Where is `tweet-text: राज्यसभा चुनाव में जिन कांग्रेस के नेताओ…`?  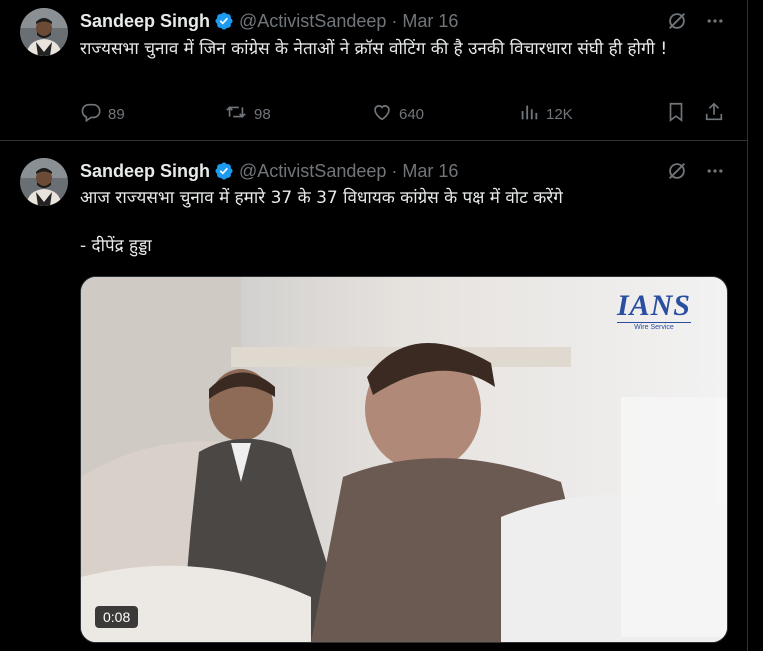 tweet-text: राज्यसभा चुनाव में जिन कांग्रेस के नेताओ… is located at coordinates (374, 49).